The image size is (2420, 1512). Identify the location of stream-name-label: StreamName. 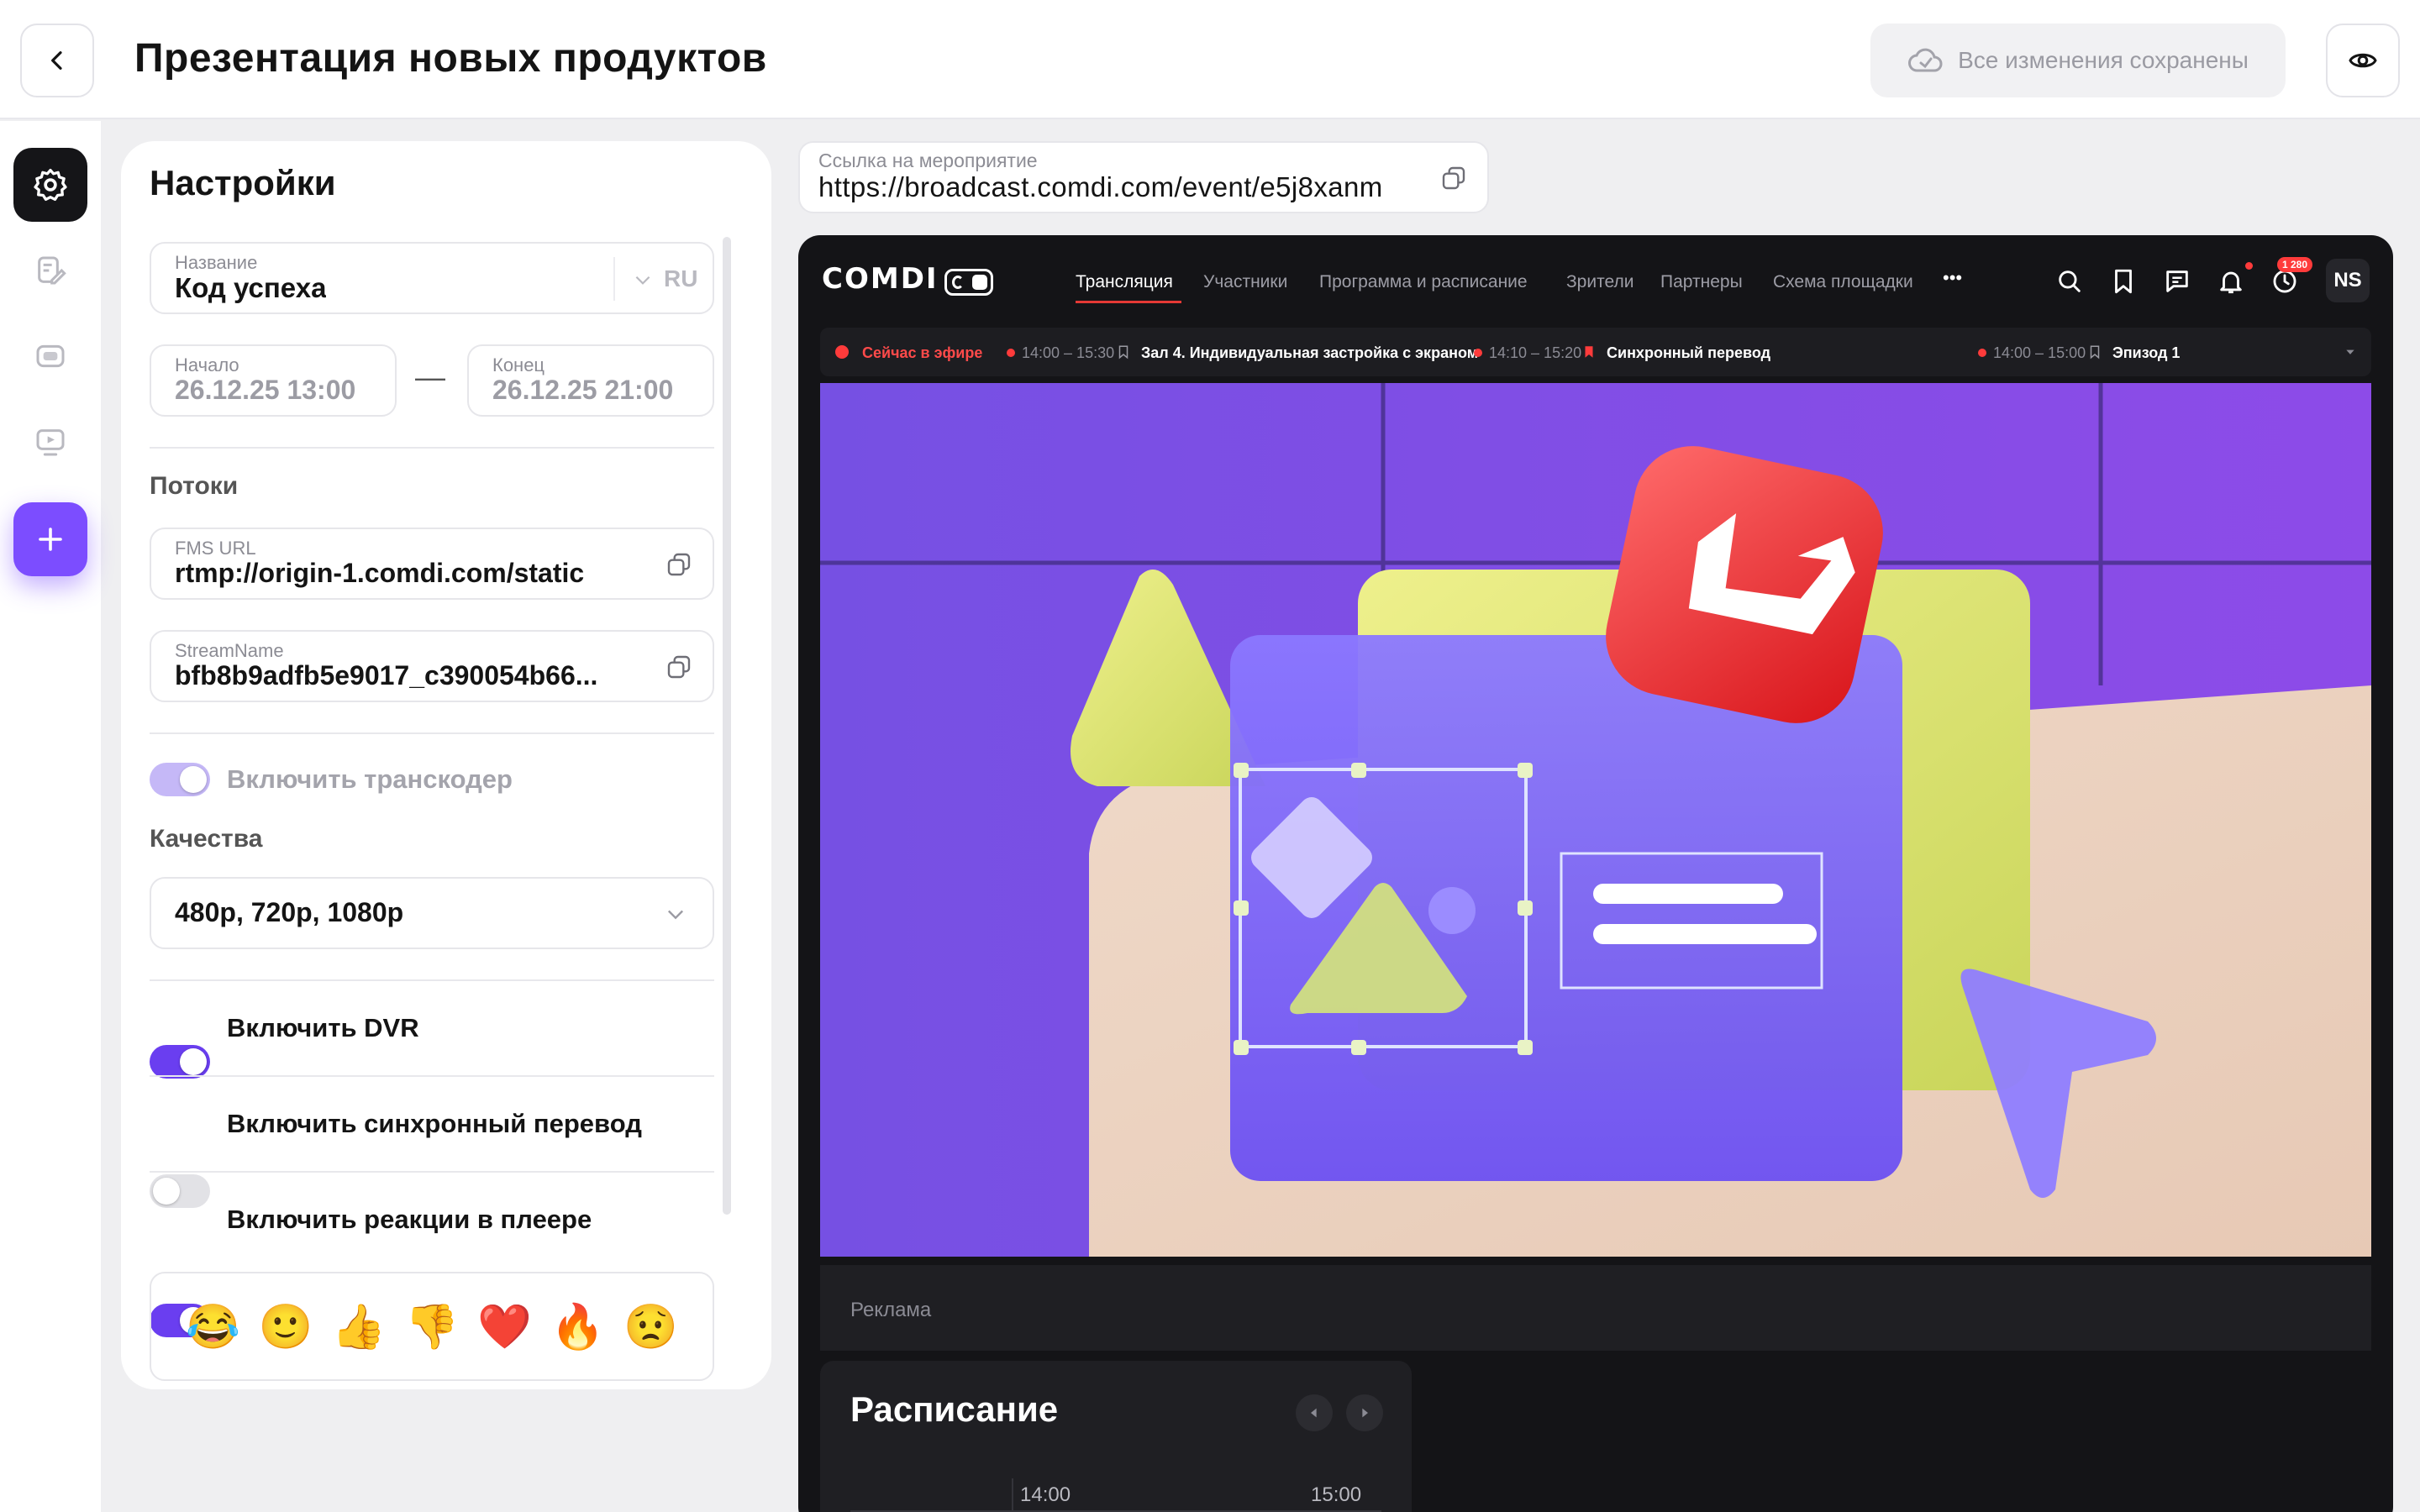
(229, 650).